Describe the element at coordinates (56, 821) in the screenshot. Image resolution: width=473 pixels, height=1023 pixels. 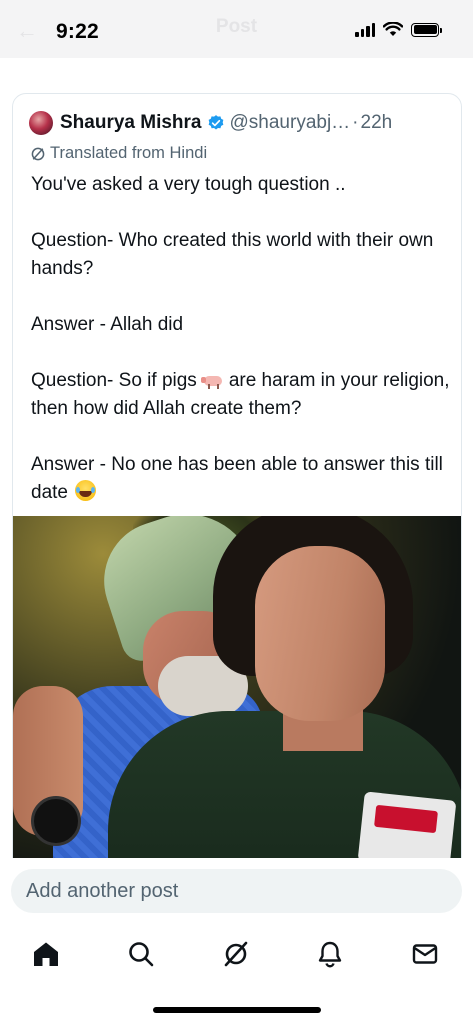
I see `wristwatch` at that location.